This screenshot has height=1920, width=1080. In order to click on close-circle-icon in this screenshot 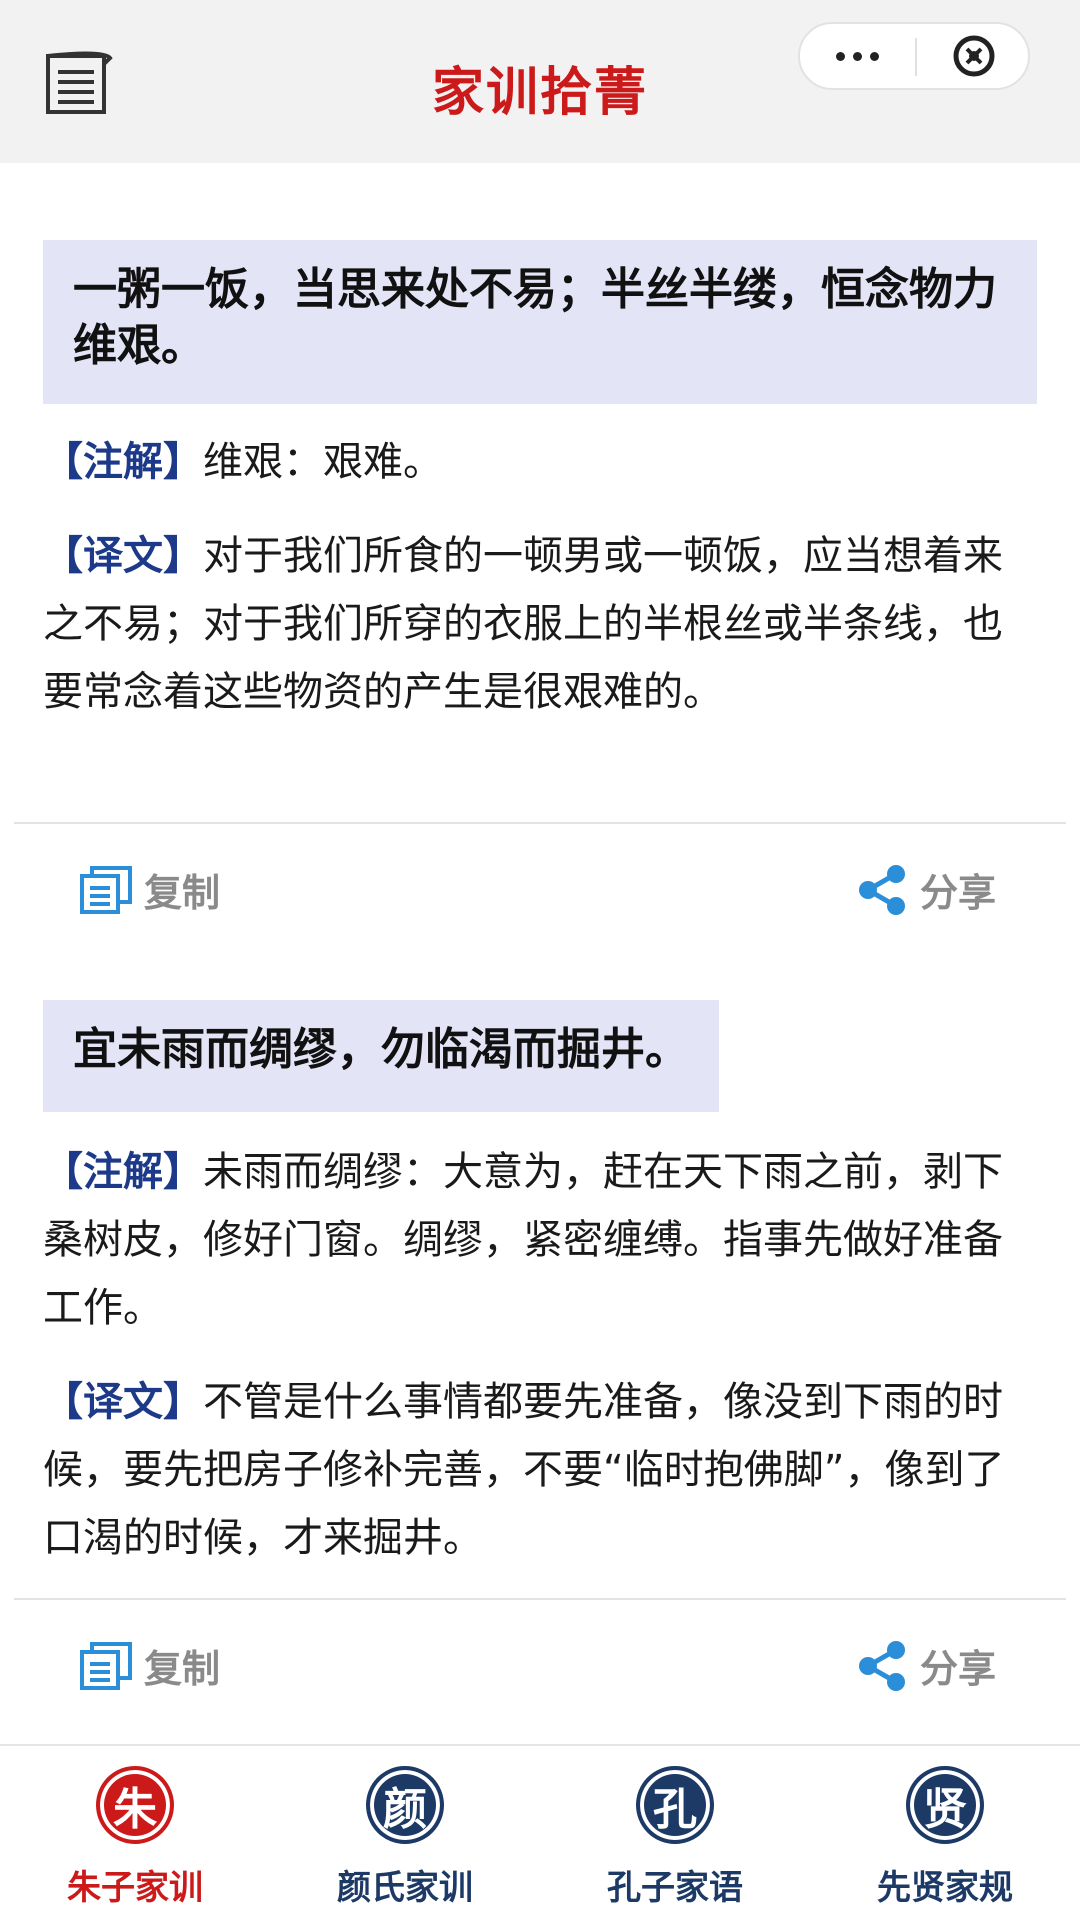, I will do `click(973, 56)`.